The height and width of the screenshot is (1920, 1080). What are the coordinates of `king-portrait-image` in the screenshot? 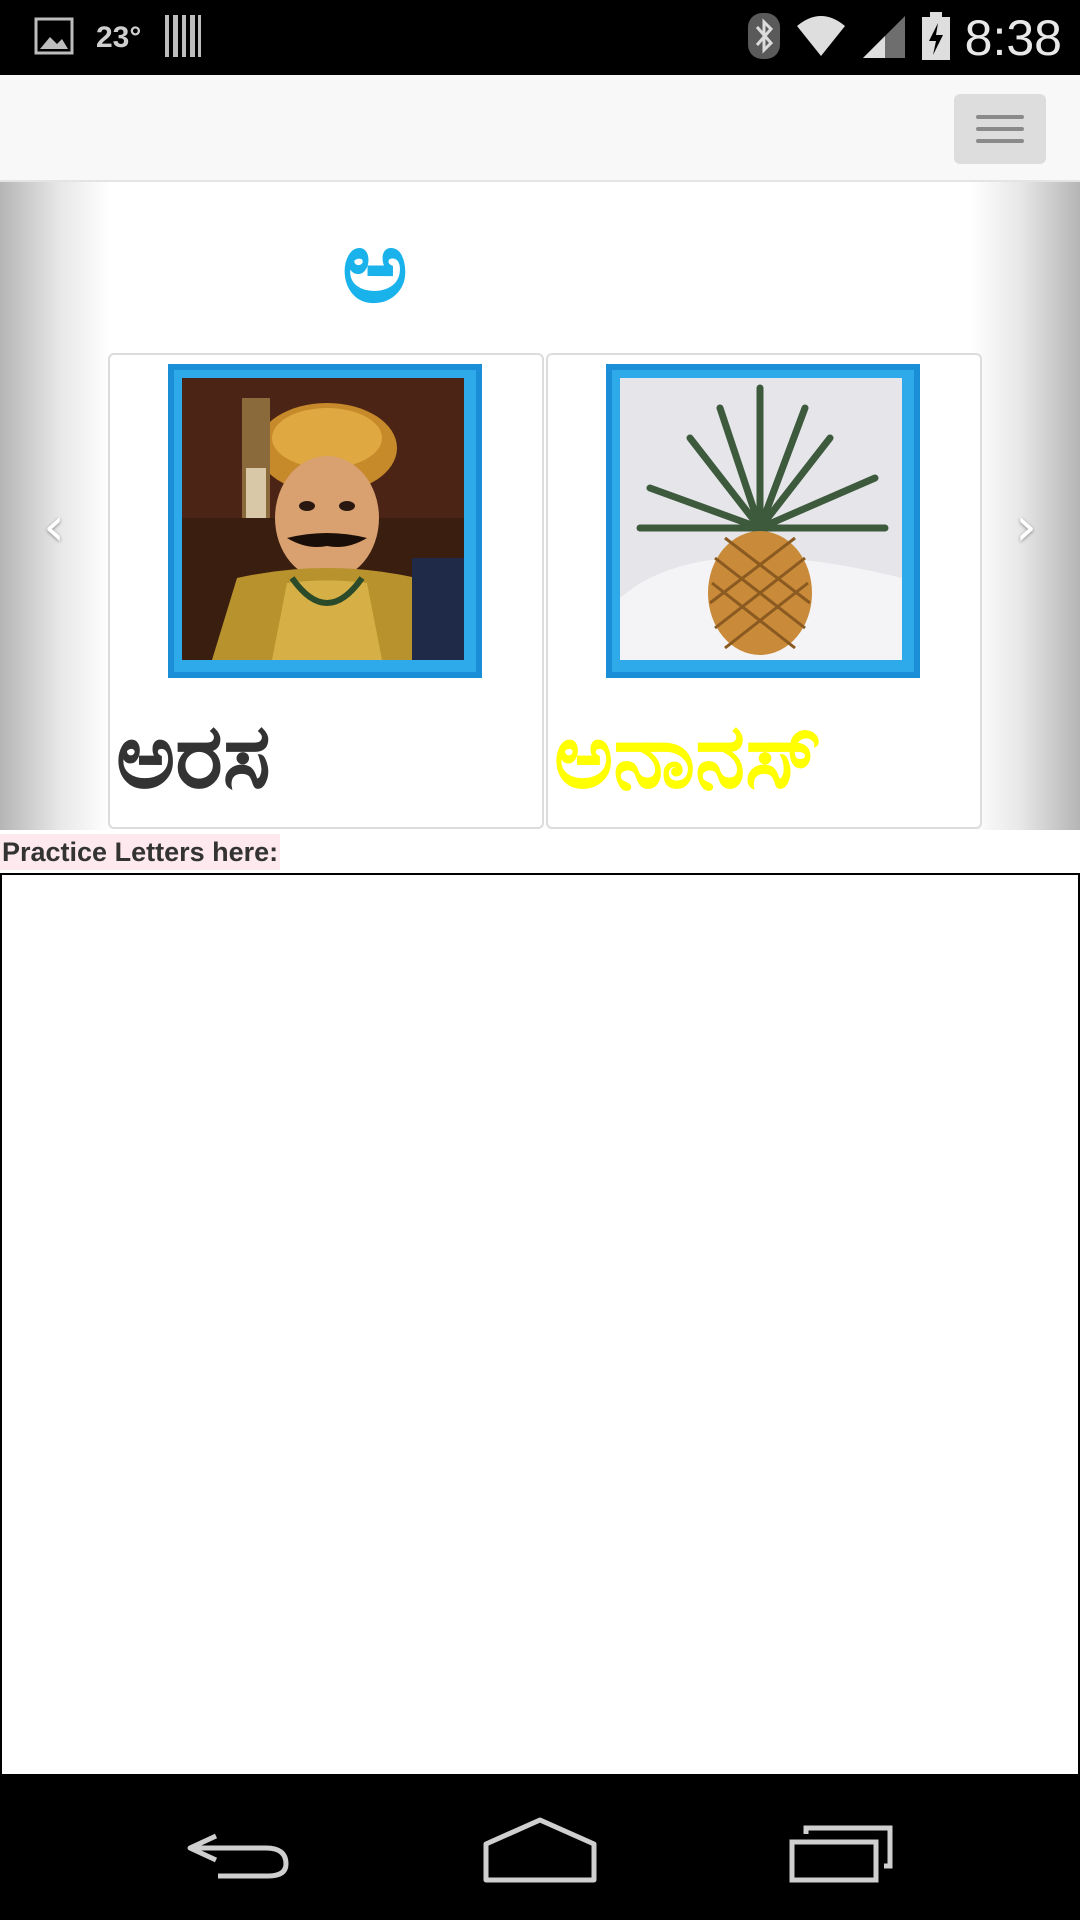 It's located at (325, 521).